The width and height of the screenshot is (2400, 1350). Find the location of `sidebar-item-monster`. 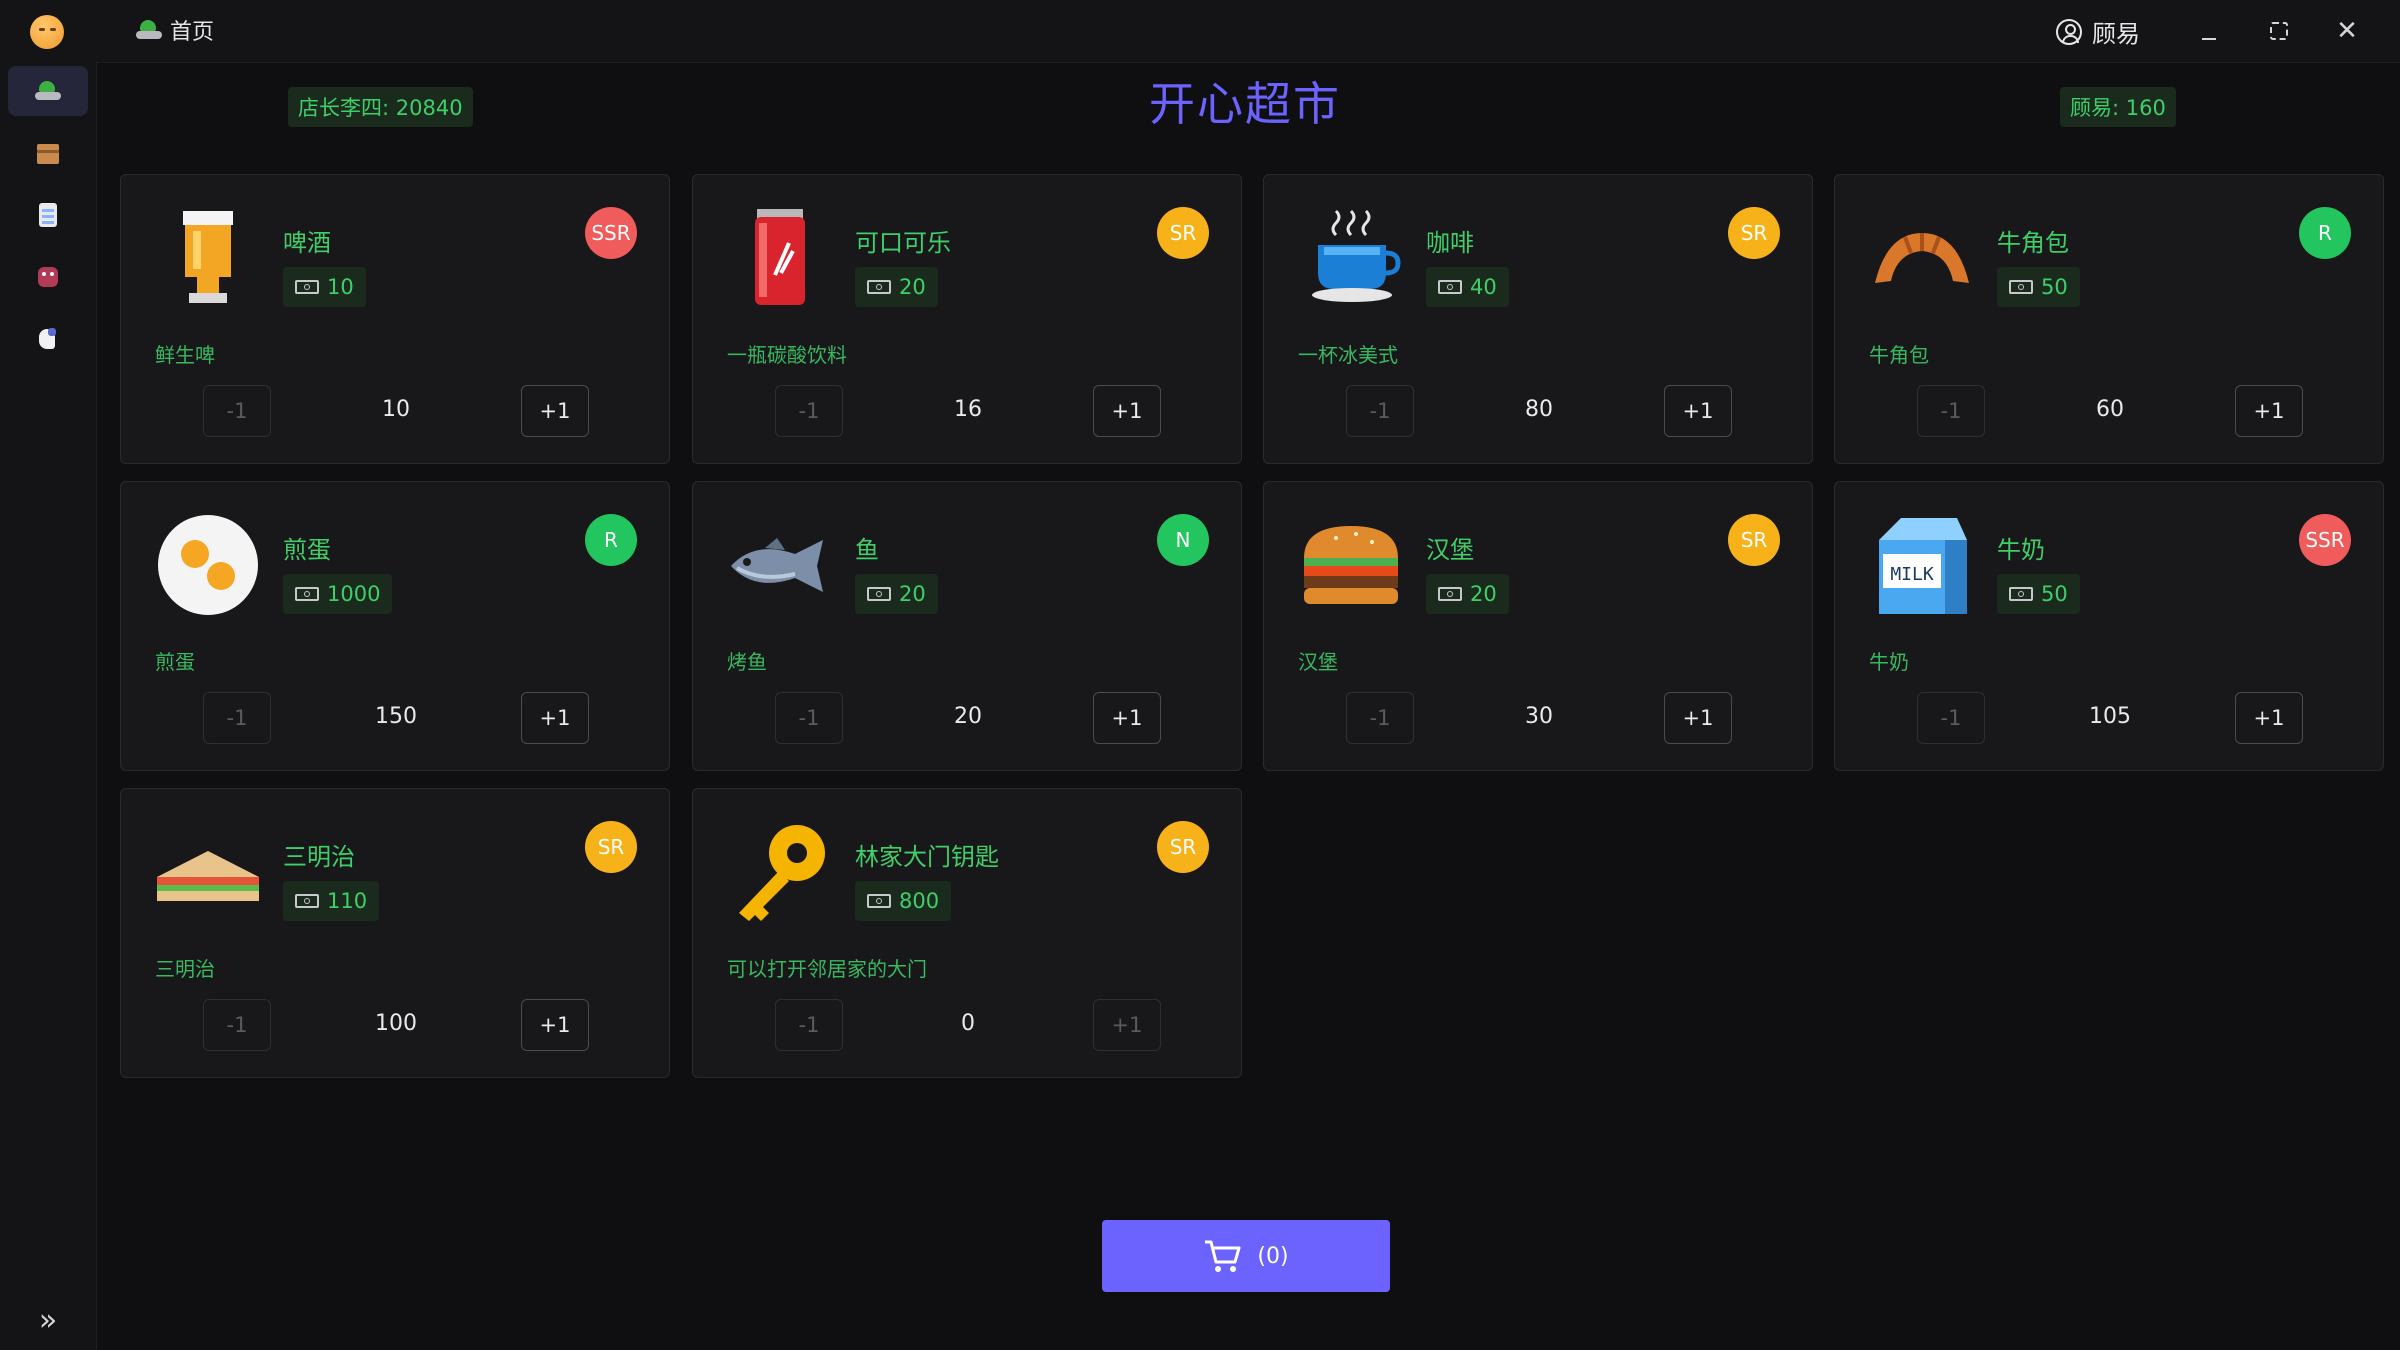

sidebar-item-monster is located at coordinates (48, 277).